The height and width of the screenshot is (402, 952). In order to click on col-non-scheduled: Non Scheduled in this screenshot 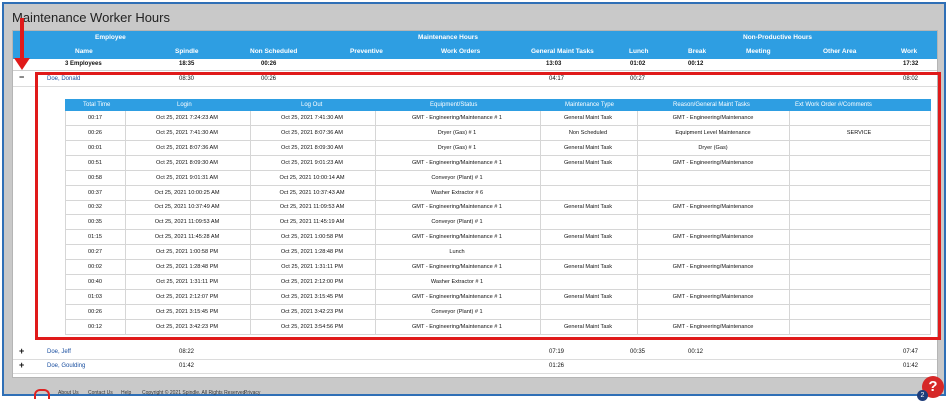, I will do `click(273, 51)`.